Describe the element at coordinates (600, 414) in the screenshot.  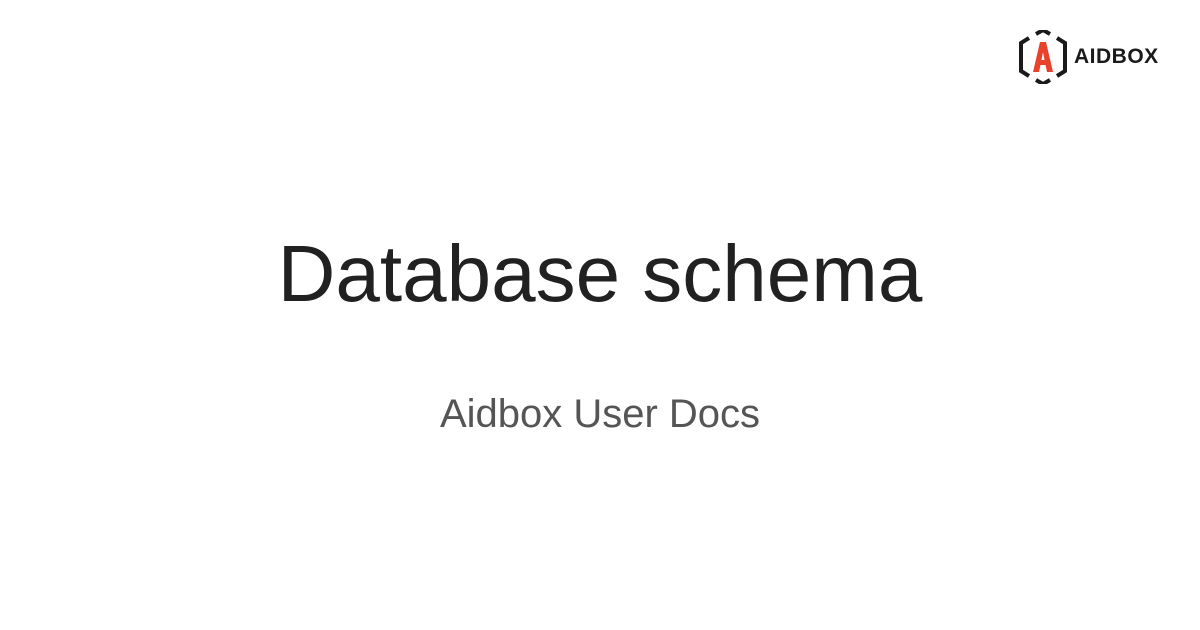
I see `page-subtitle: Aidbox User Docs` at that location.